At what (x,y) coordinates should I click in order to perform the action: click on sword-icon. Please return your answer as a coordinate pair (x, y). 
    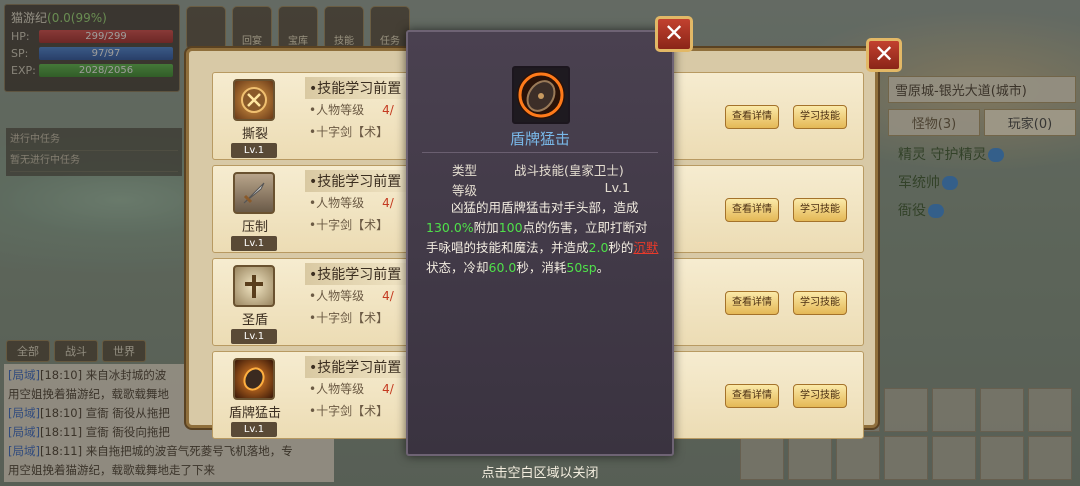
    Looking at the image, I should click on (254, 193).